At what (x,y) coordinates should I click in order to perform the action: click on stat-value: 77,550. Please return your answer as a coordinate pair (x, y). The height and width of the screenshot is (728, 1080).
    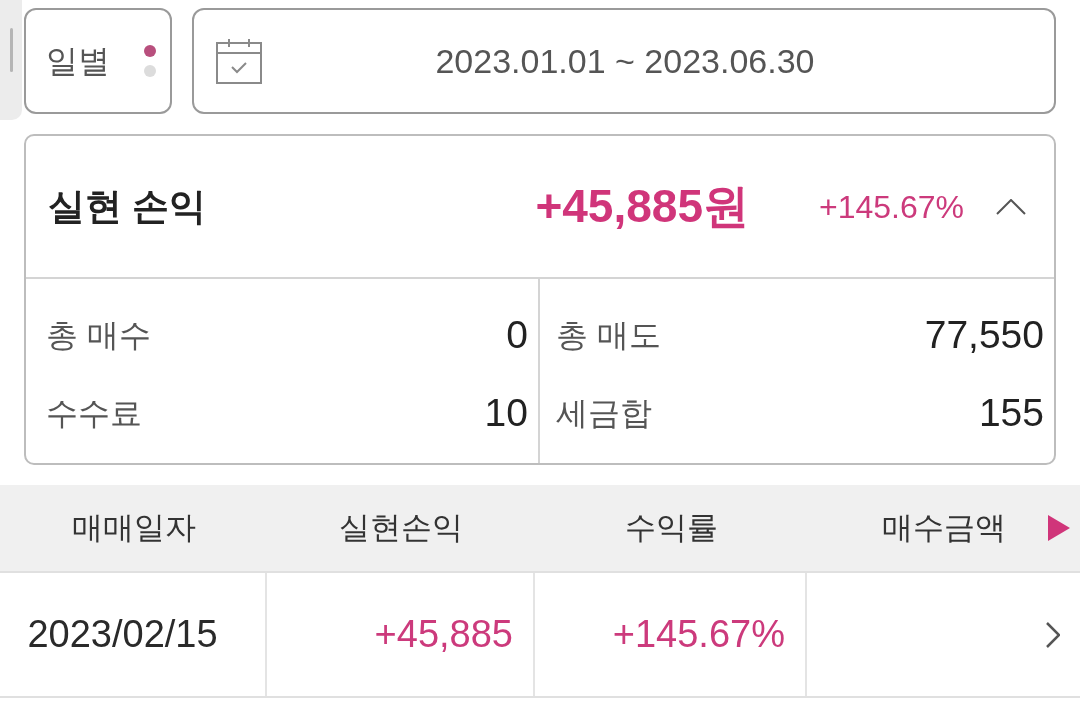
    Looking at the image, I should click on (984, 334).